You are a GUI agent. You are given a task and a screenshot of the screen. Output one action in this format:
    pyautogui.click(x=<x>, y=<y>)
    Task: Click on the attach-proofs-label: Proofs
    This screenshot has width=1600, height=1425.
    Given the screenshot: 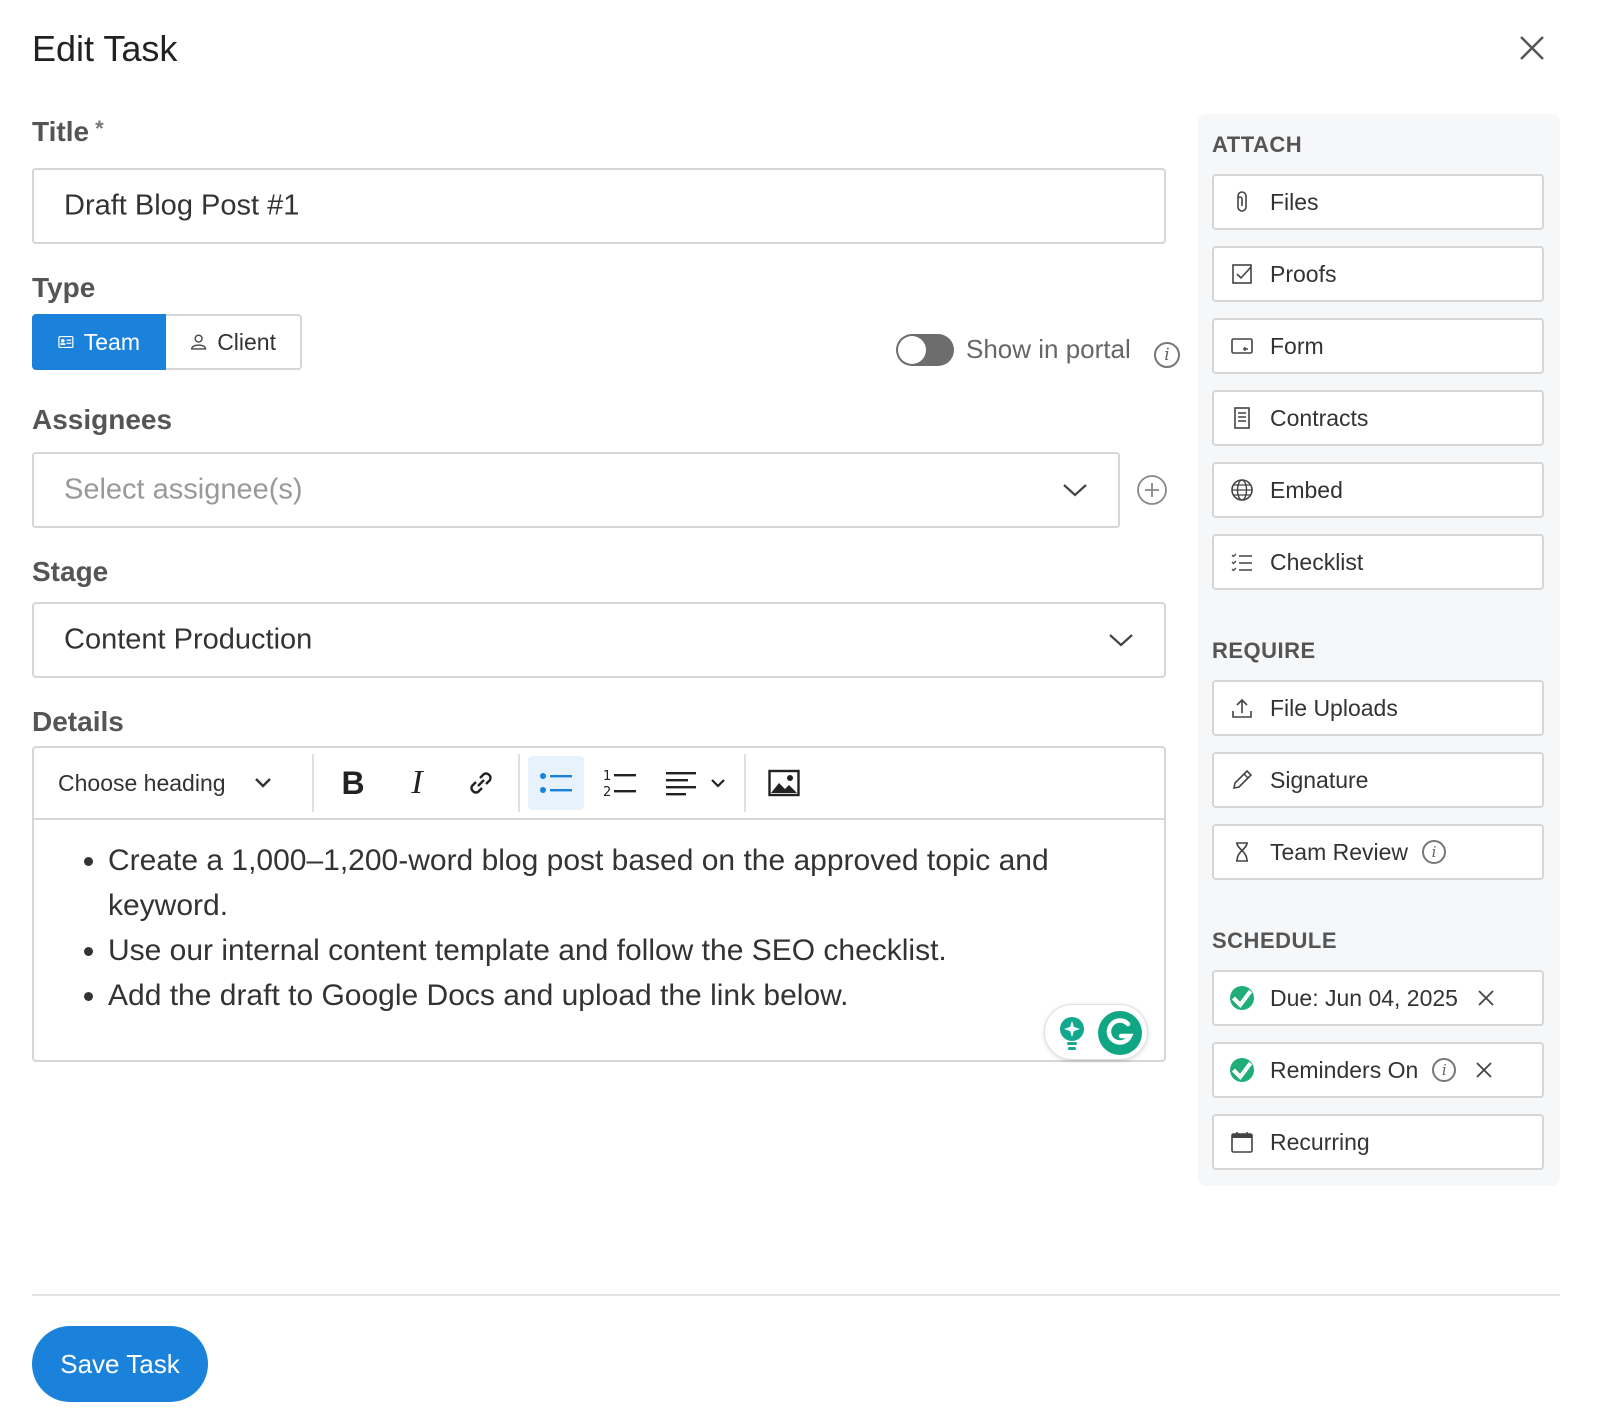 What is the action you would take?
    pyautogui.click(x=1303, y=273)
    